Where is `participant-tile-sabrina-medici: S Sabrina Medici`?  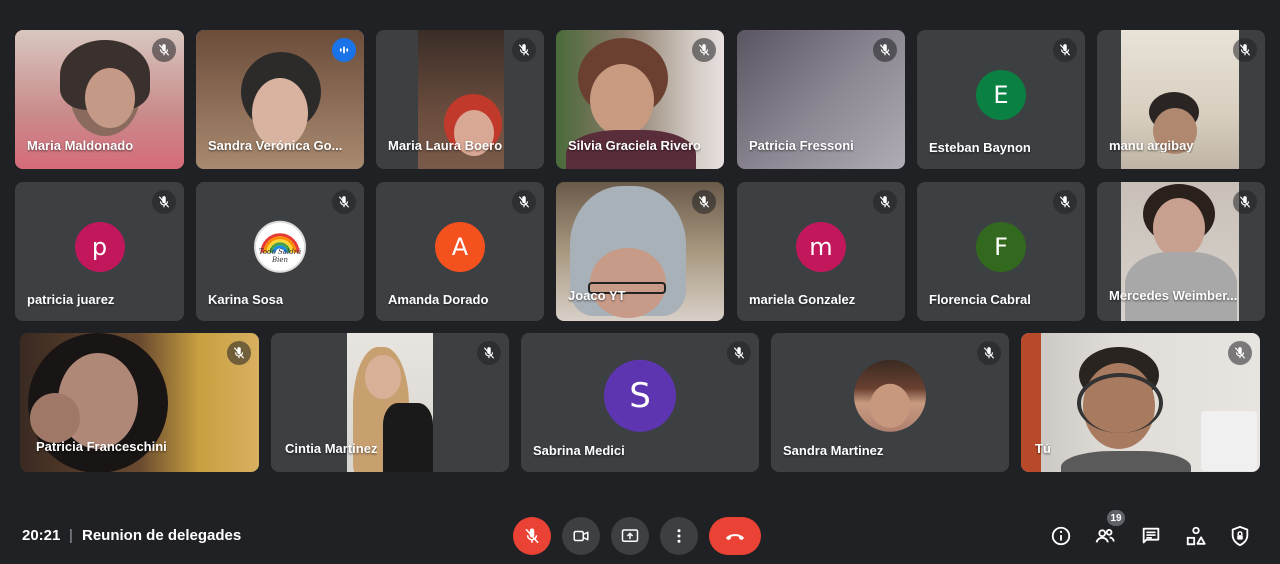 participant-tile-sabrina-medici: S Sabrina Medici is located at coordinates (640, 402).